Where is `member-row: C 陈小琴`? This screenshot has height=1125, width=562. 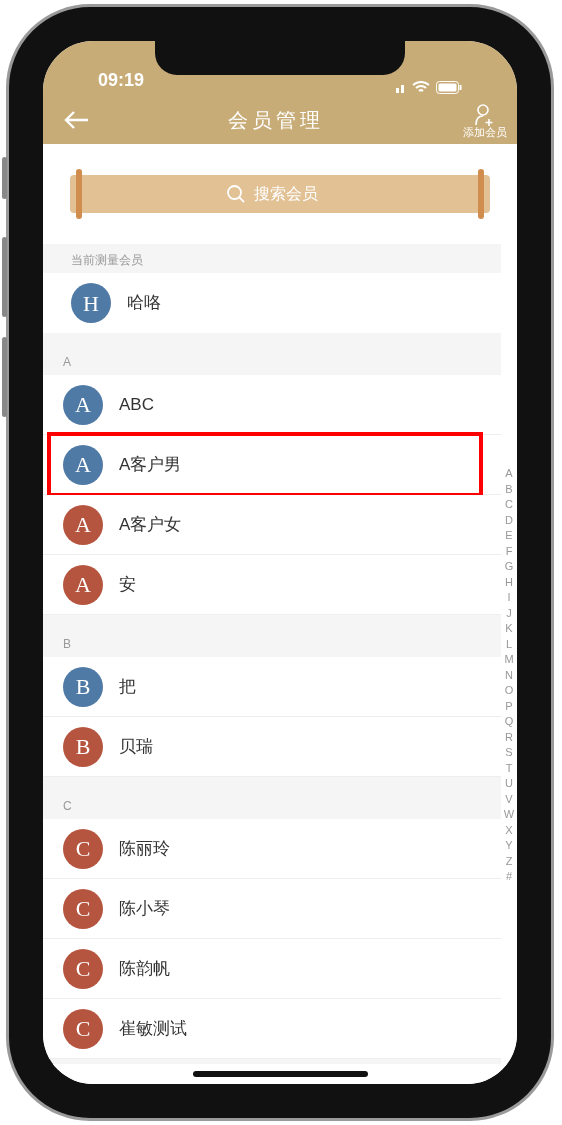 member-row: C 陈小琴 is located at coordinates (272, 909).